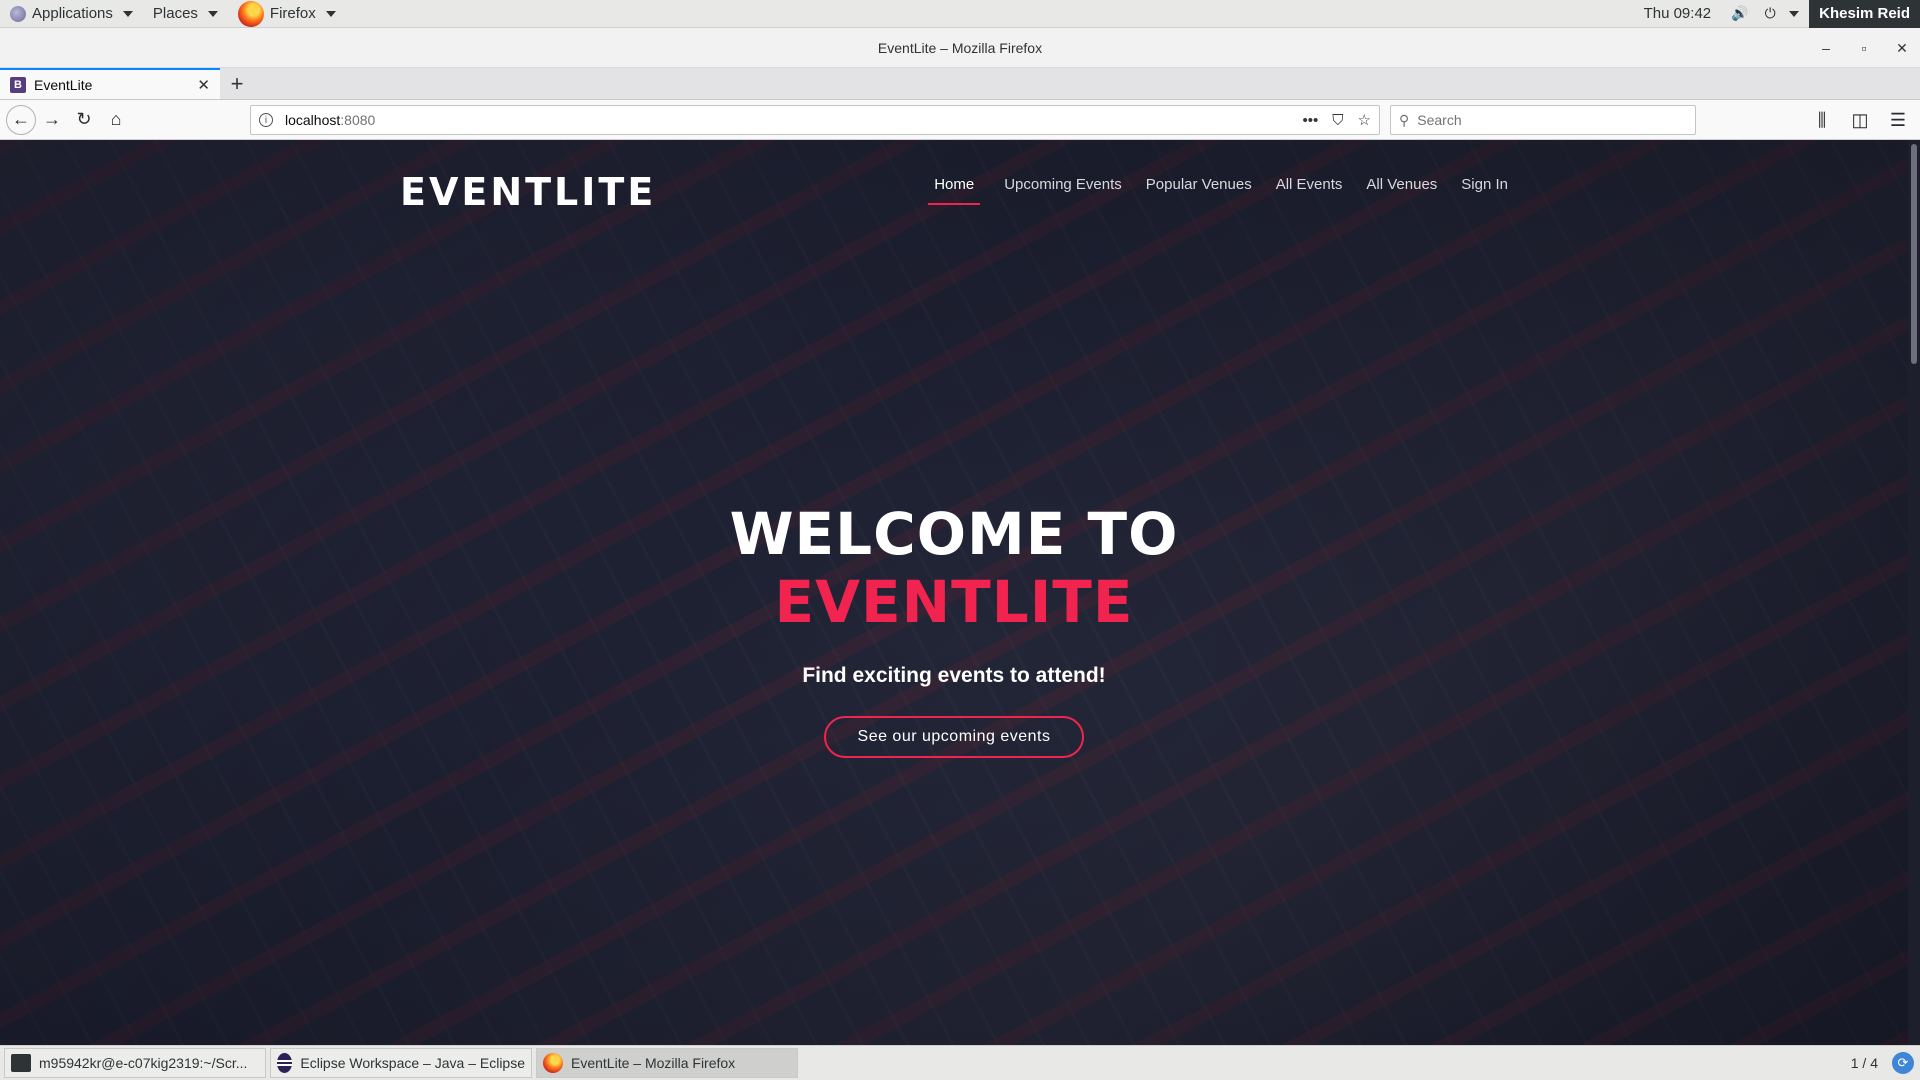 This screenshot has height=1080, width=1920. I want to click on workspace-switcher-icon: ⟳, so click(1903, 1063).